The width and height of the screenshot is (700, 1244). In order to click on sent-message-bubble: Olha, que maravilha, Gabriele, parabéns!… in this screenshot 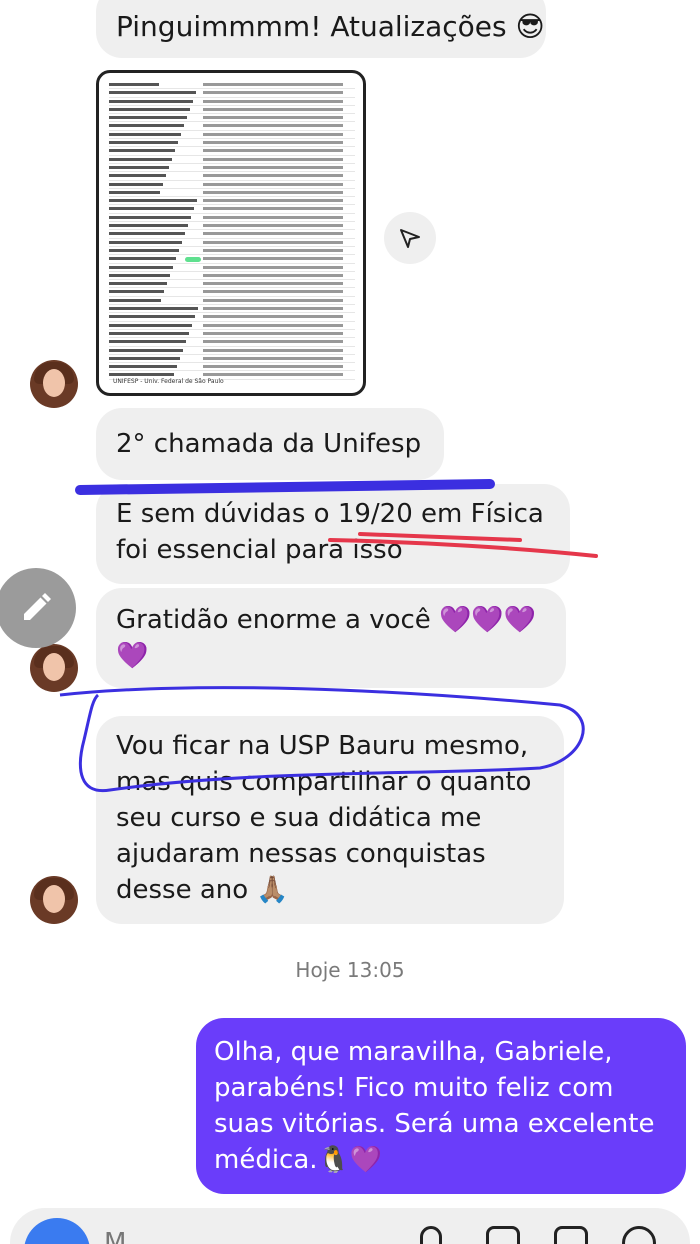, I will do `click(441, 1106)`.